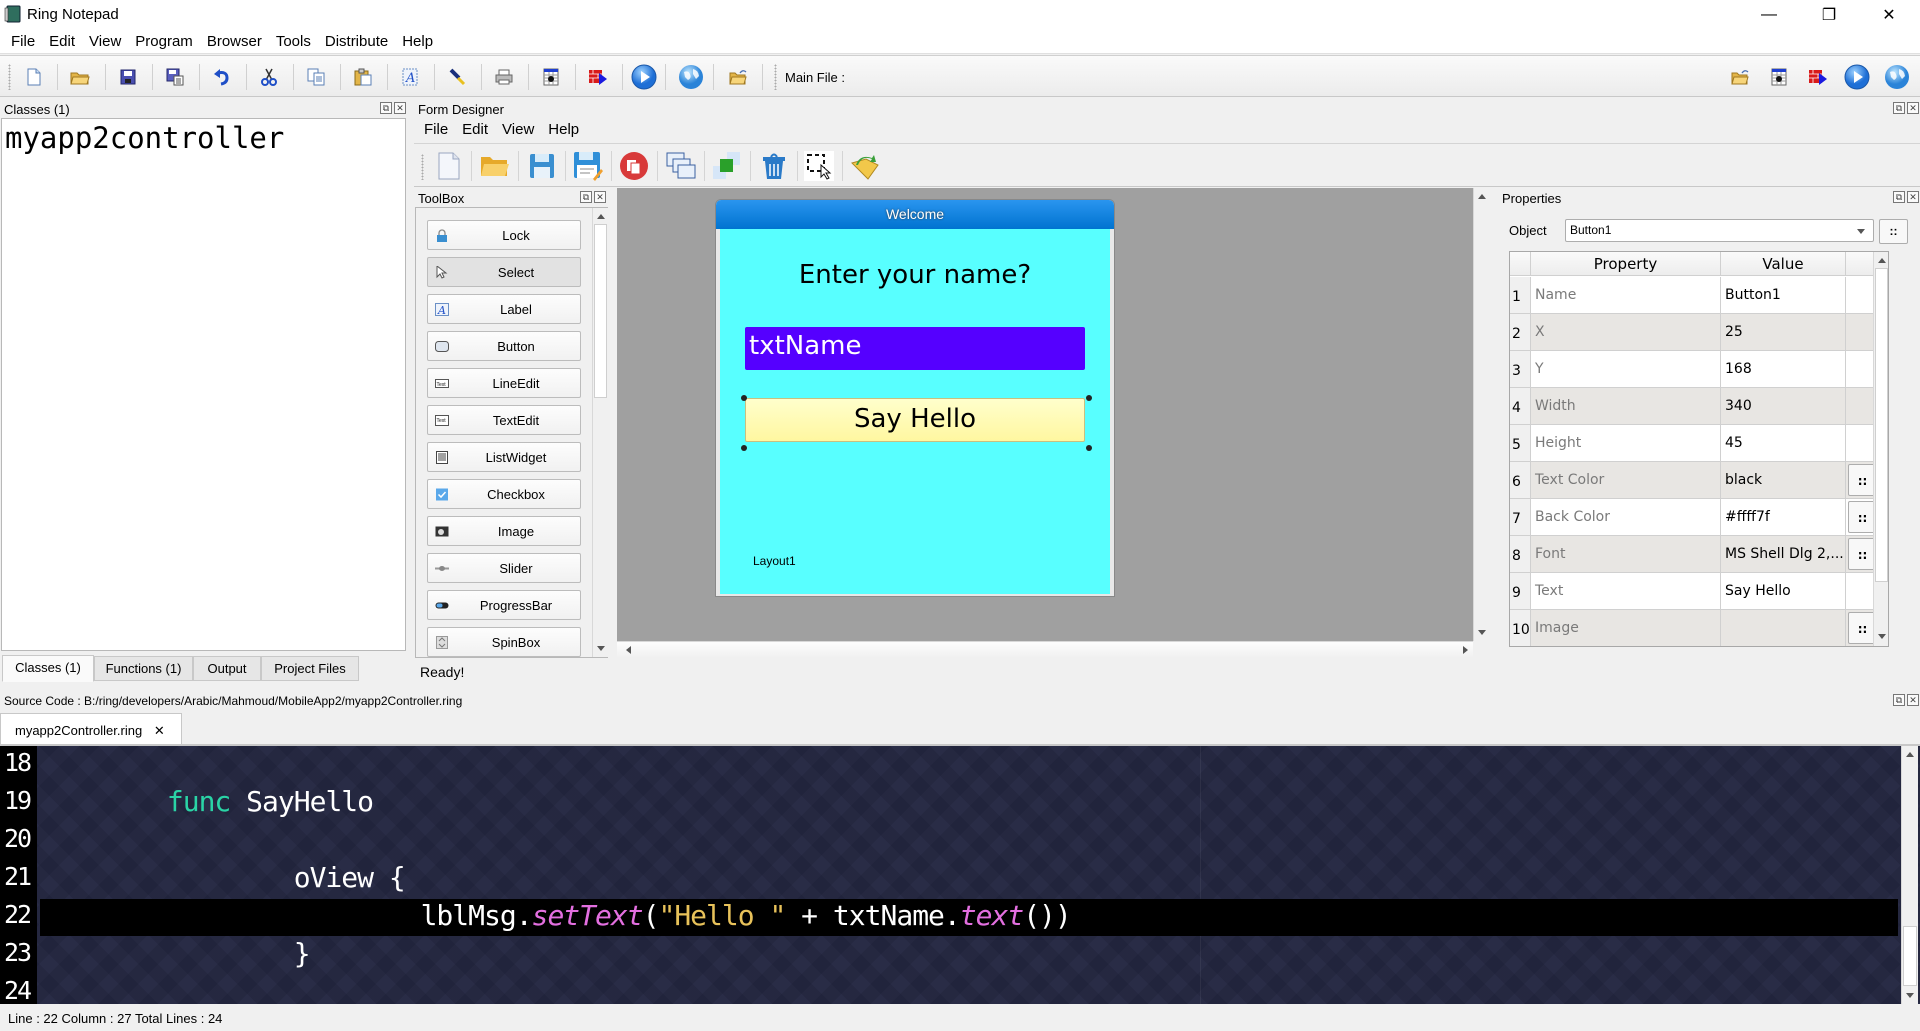 The image size is (1920, 1031). What do you see at coordinates (159, 730) in the screenshot?
I see `close-tab-icon: ✕` at bounding box center [159, 730].